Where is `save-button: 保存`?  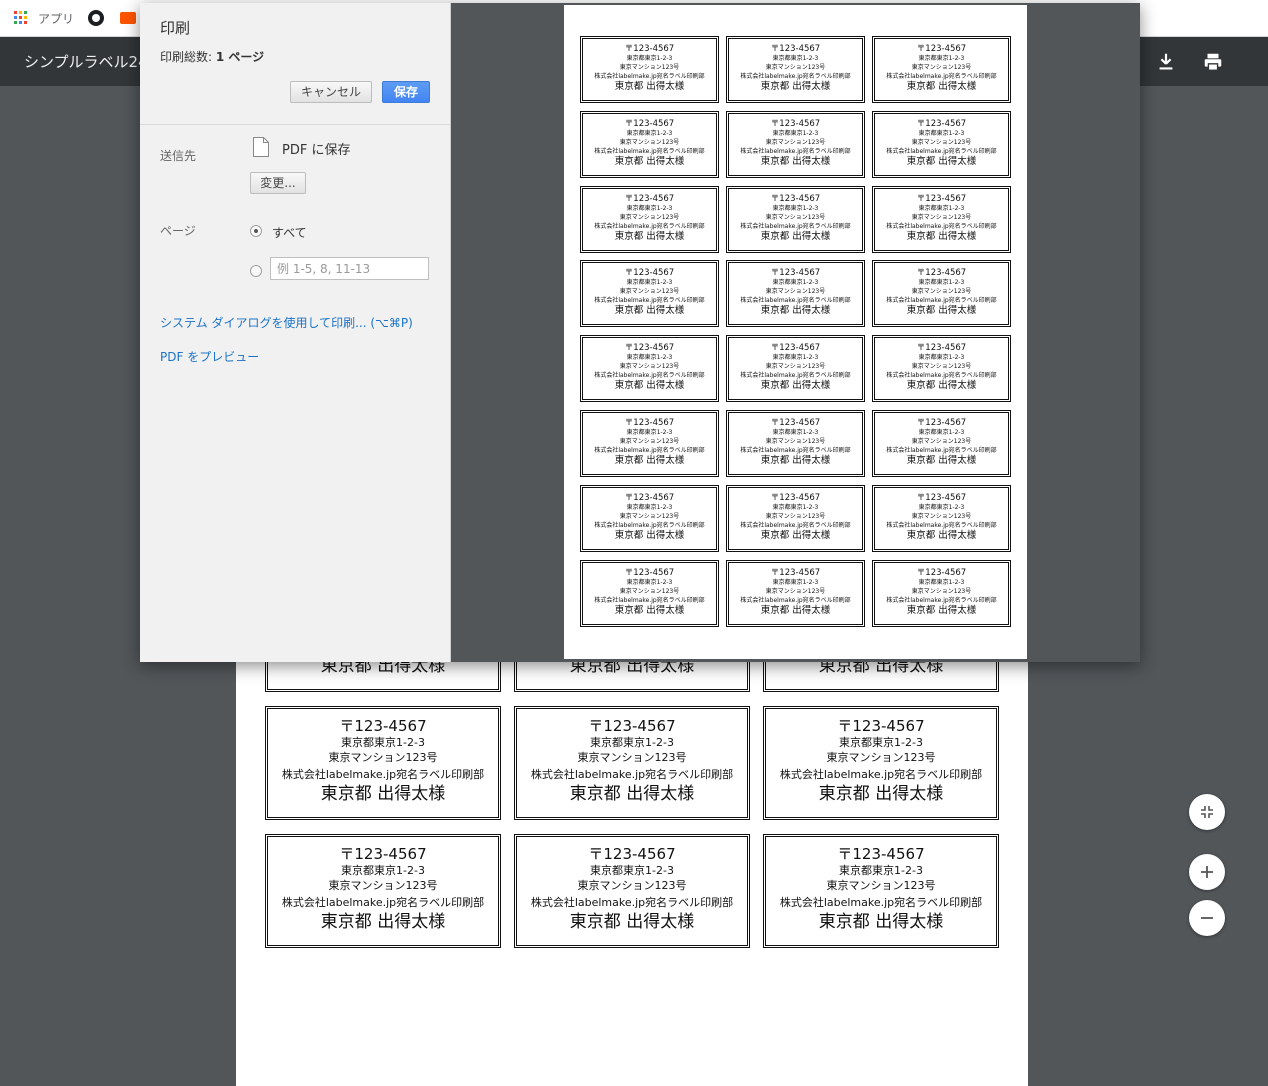
save-button: 保存 is located at coordinates (406, 92).